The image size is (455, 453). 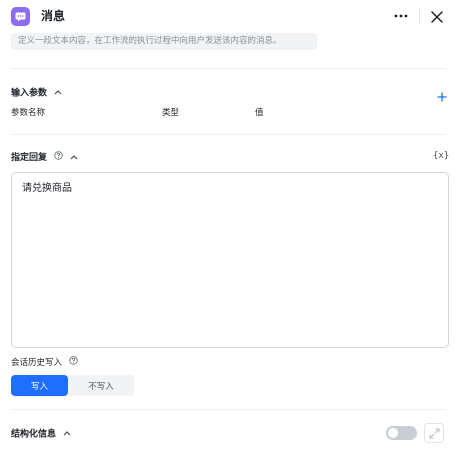 What do you see at coordinates (29, 158) in the screenshot?
I see `reply-title: 指定回复` at bounding box center [29, 158].